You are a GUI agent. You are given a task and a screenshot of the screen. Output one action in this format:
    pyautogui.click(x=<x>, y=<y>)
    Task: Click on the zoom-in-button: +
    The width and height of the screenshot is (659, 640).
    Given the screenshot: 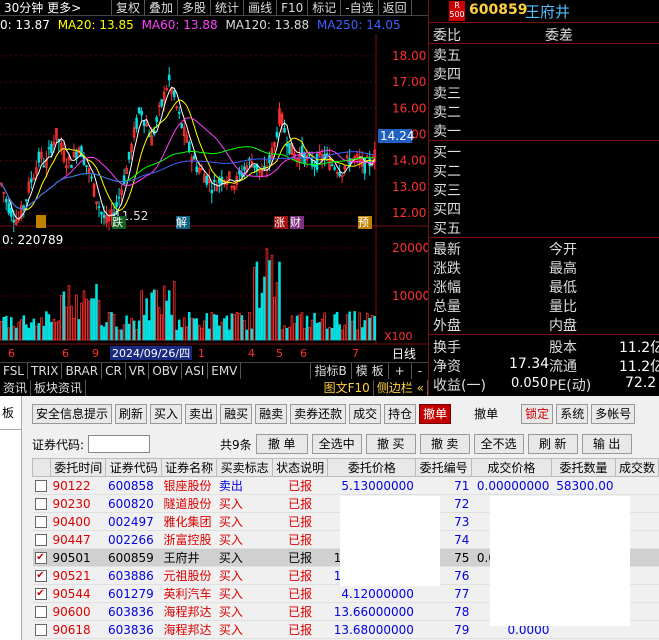 What is the action you would take?
    pyautogui.click(x=399, y=371)
    